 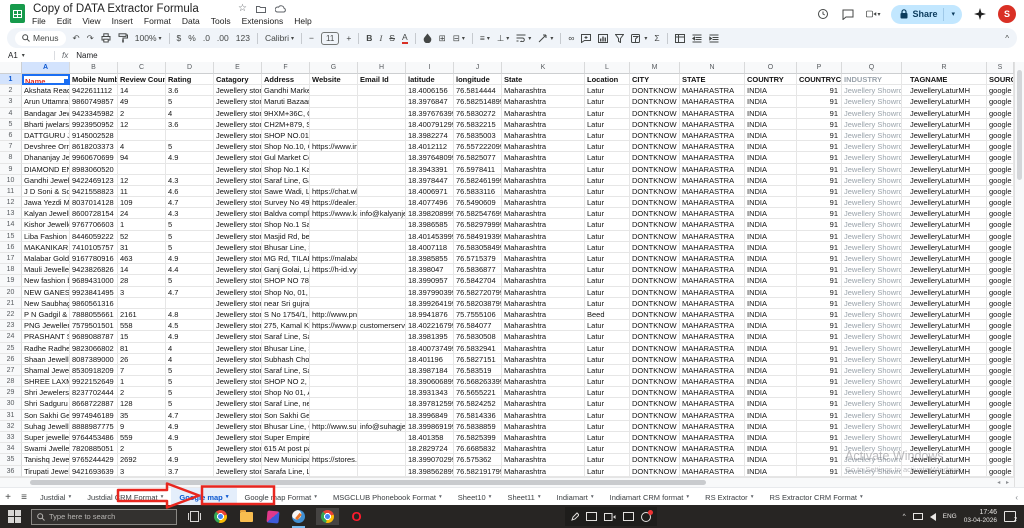 I want to click on cell-J10: 76.58246199999, so click(x=478, y=180).